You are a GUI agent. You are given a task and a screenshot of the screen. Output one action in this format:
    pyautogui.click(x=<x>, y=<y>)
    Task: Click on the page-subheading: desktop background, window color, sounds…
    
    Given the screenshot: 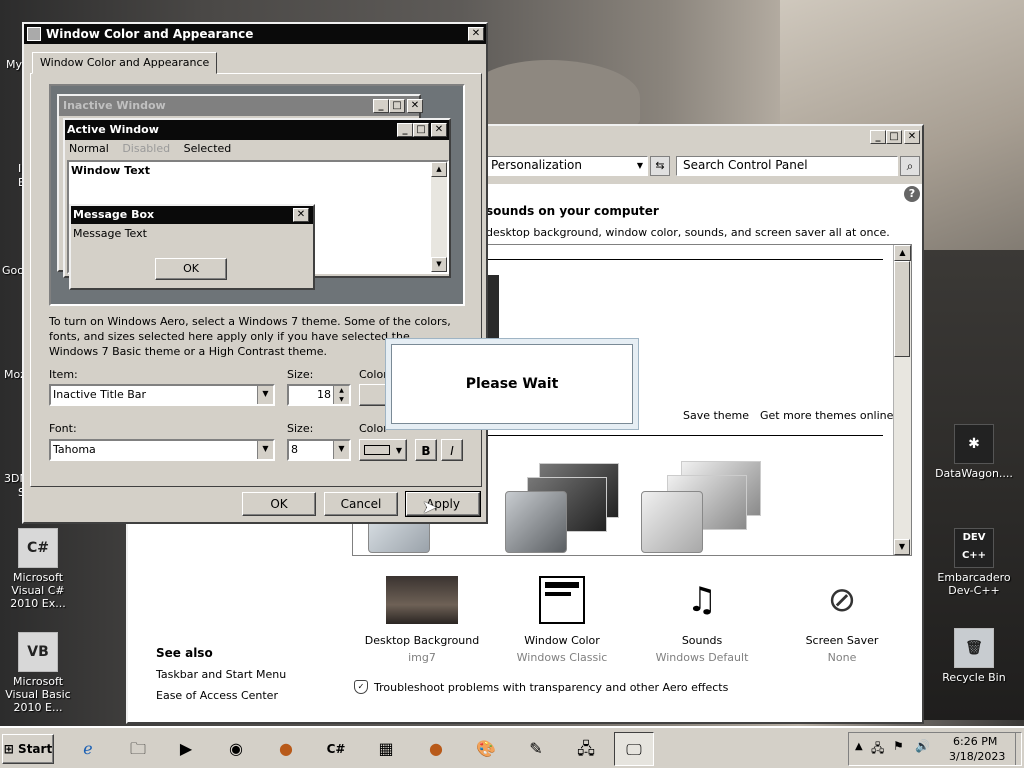 What is the action you would take?
    pyautogui.click(x=688, y=232)
    